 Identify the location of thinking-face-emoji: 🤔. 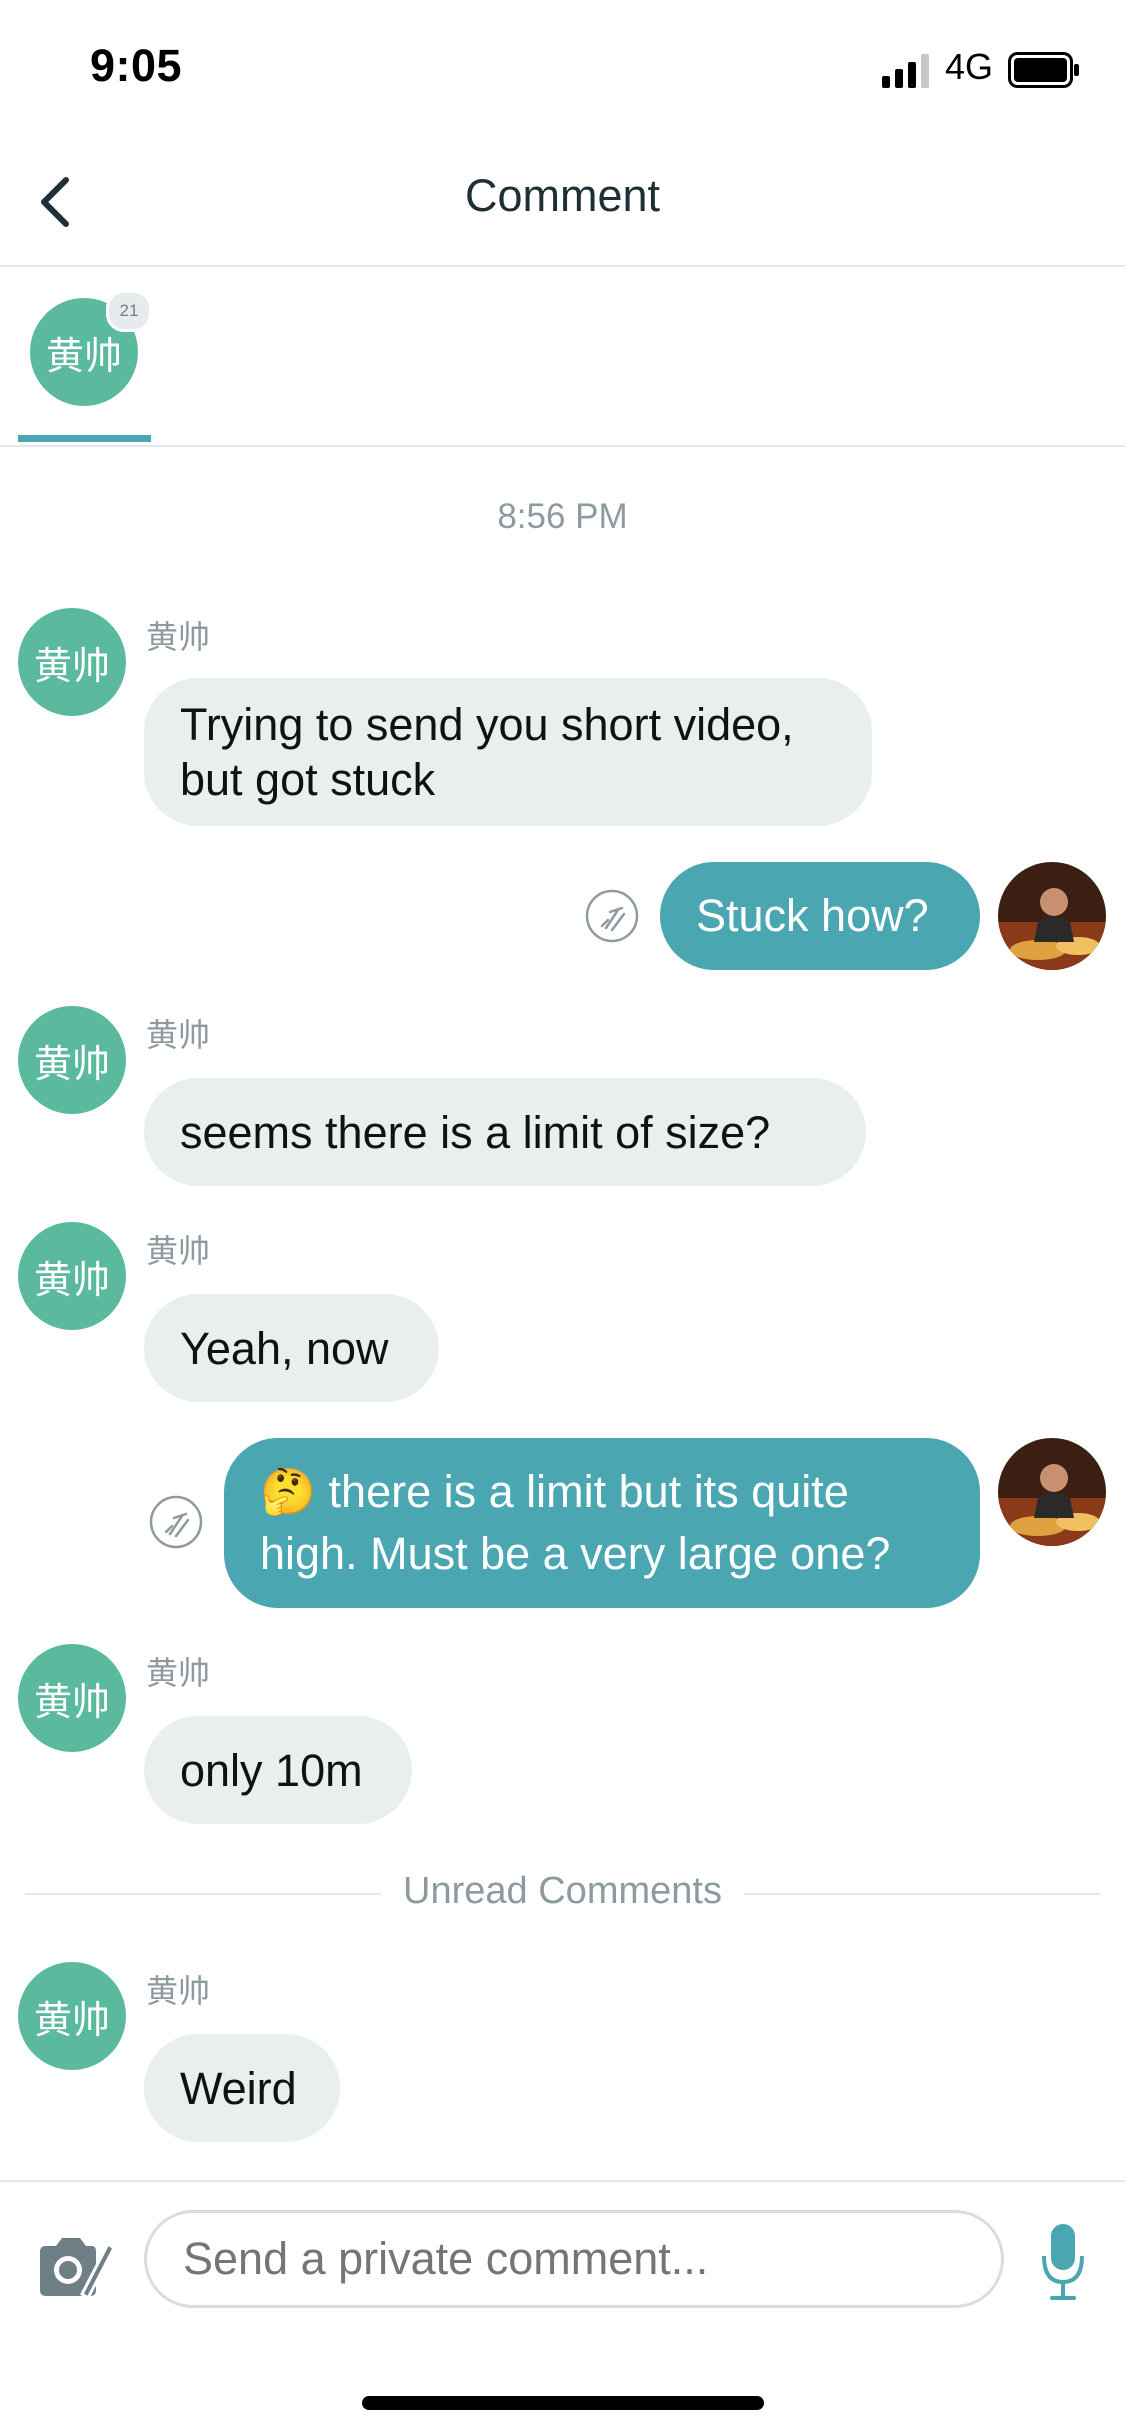
(288, 1491).